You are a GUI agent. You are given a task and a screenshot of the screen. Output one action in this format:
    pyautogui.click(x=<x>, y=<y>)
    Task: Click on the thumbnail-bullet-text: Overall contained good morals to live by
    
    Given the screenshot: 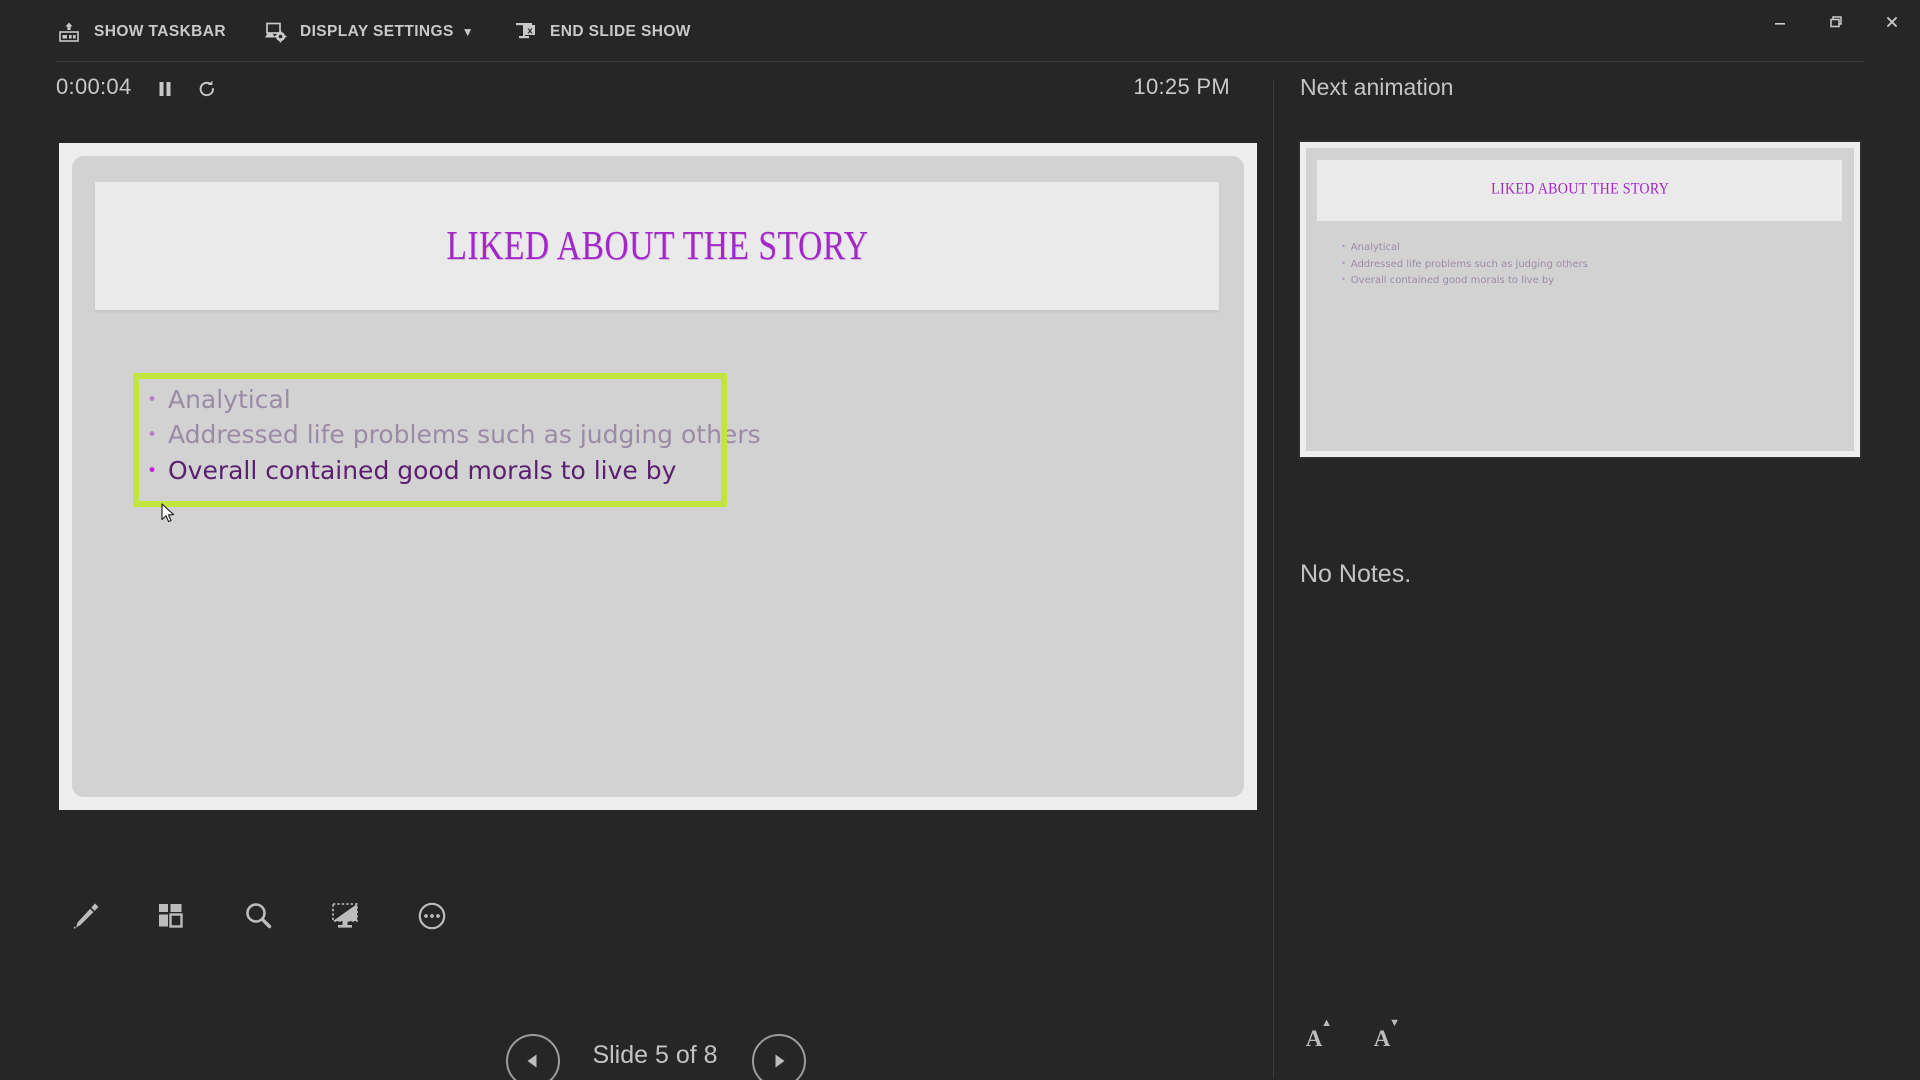 What is the action you would take?
    pyautogui.click(x=1452, y=281)
    